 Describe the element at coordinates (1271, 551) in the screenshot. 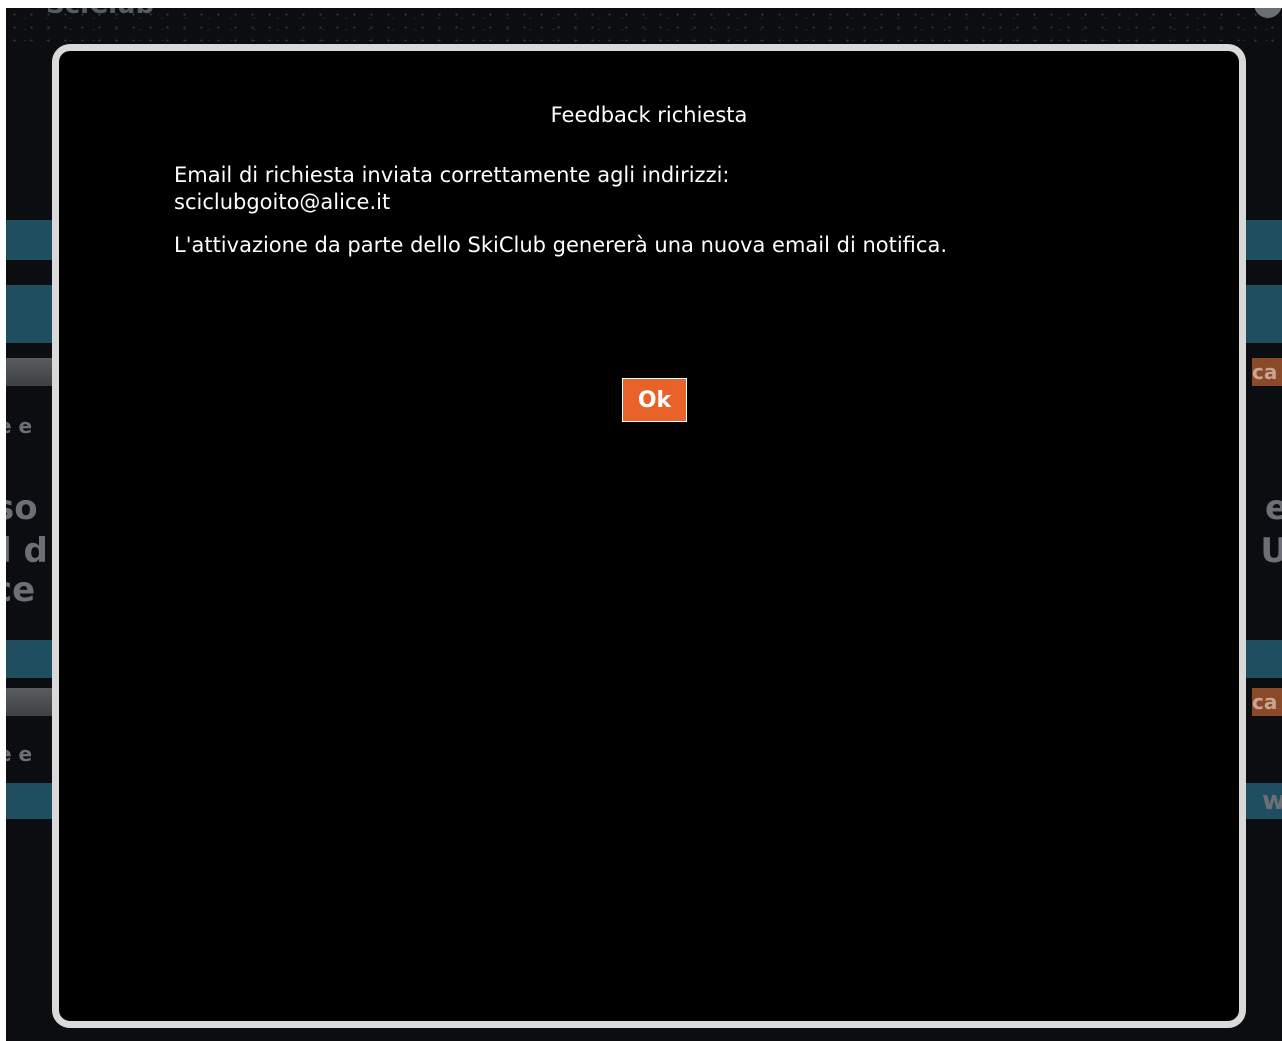

I see `background-text: U` at that location.